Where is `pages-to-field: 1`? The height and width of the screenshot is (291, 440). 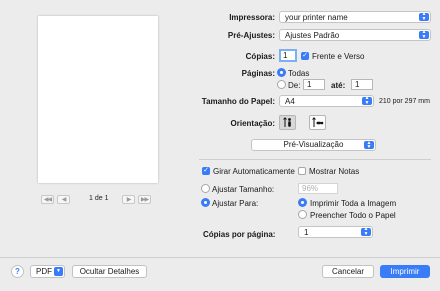 pages-to-field: 1 is located at coordinates (362, 84).